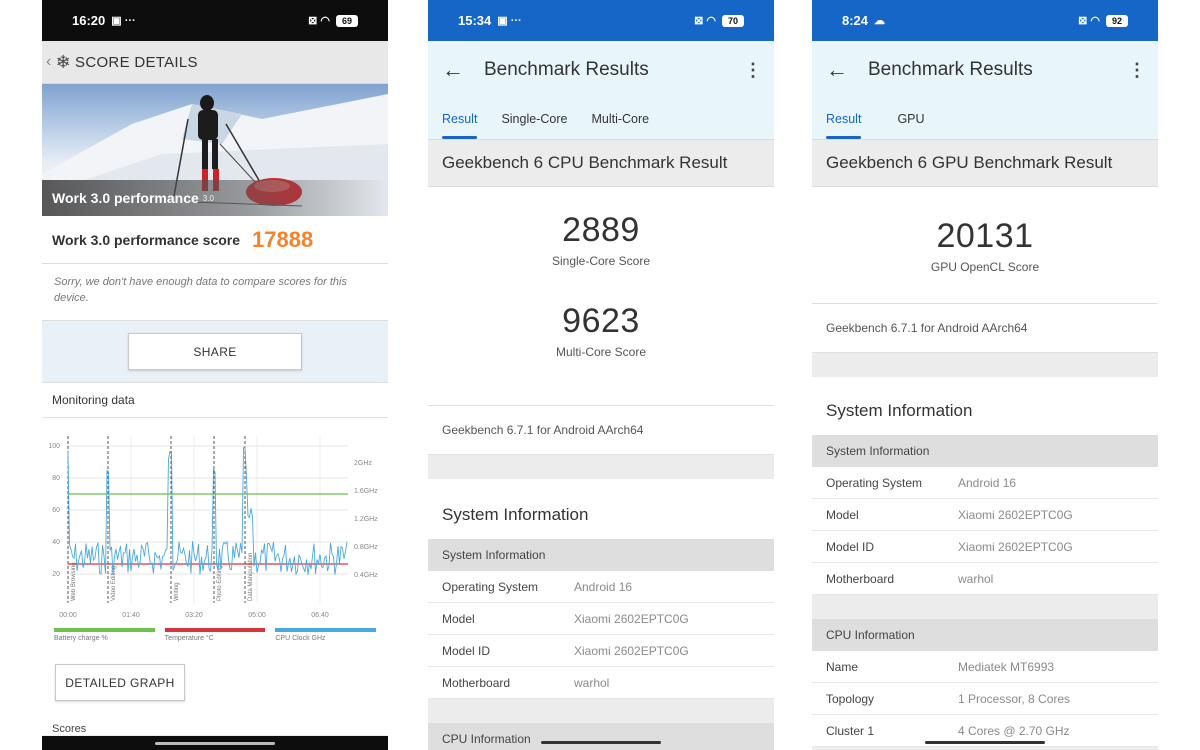 The height and width of the screenshot is (750, 1200). What do you see at coordinates (146, 239) in the screenshot?
I see `score-label: Work 3.0 performance score` at bounding box center [146, 239].